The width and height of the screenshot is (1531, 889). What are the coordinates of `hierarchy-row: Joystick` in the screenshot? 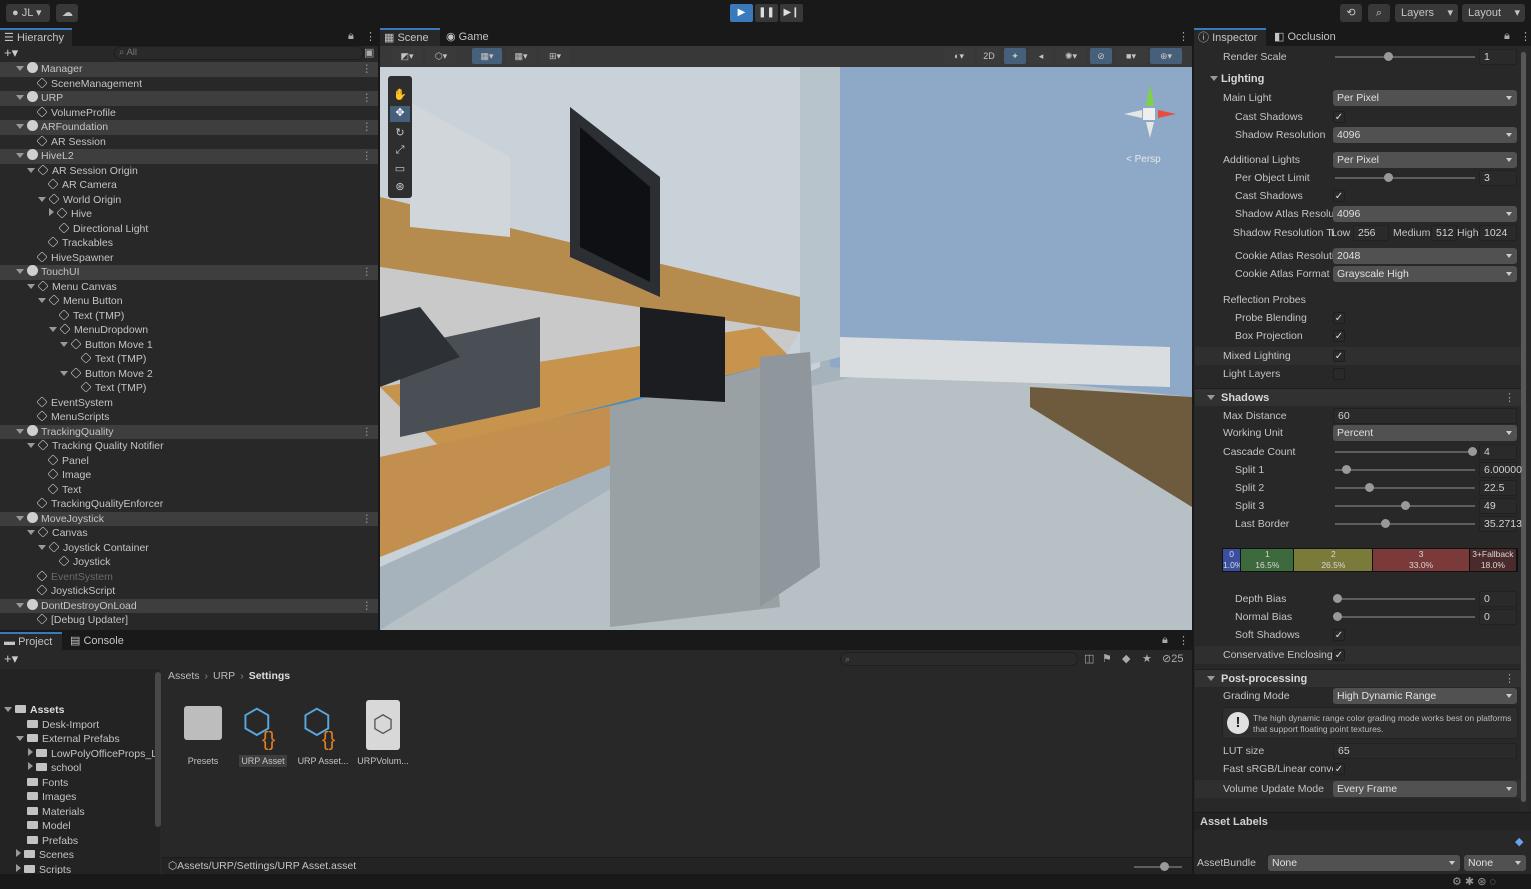 It's located at (189, 562).